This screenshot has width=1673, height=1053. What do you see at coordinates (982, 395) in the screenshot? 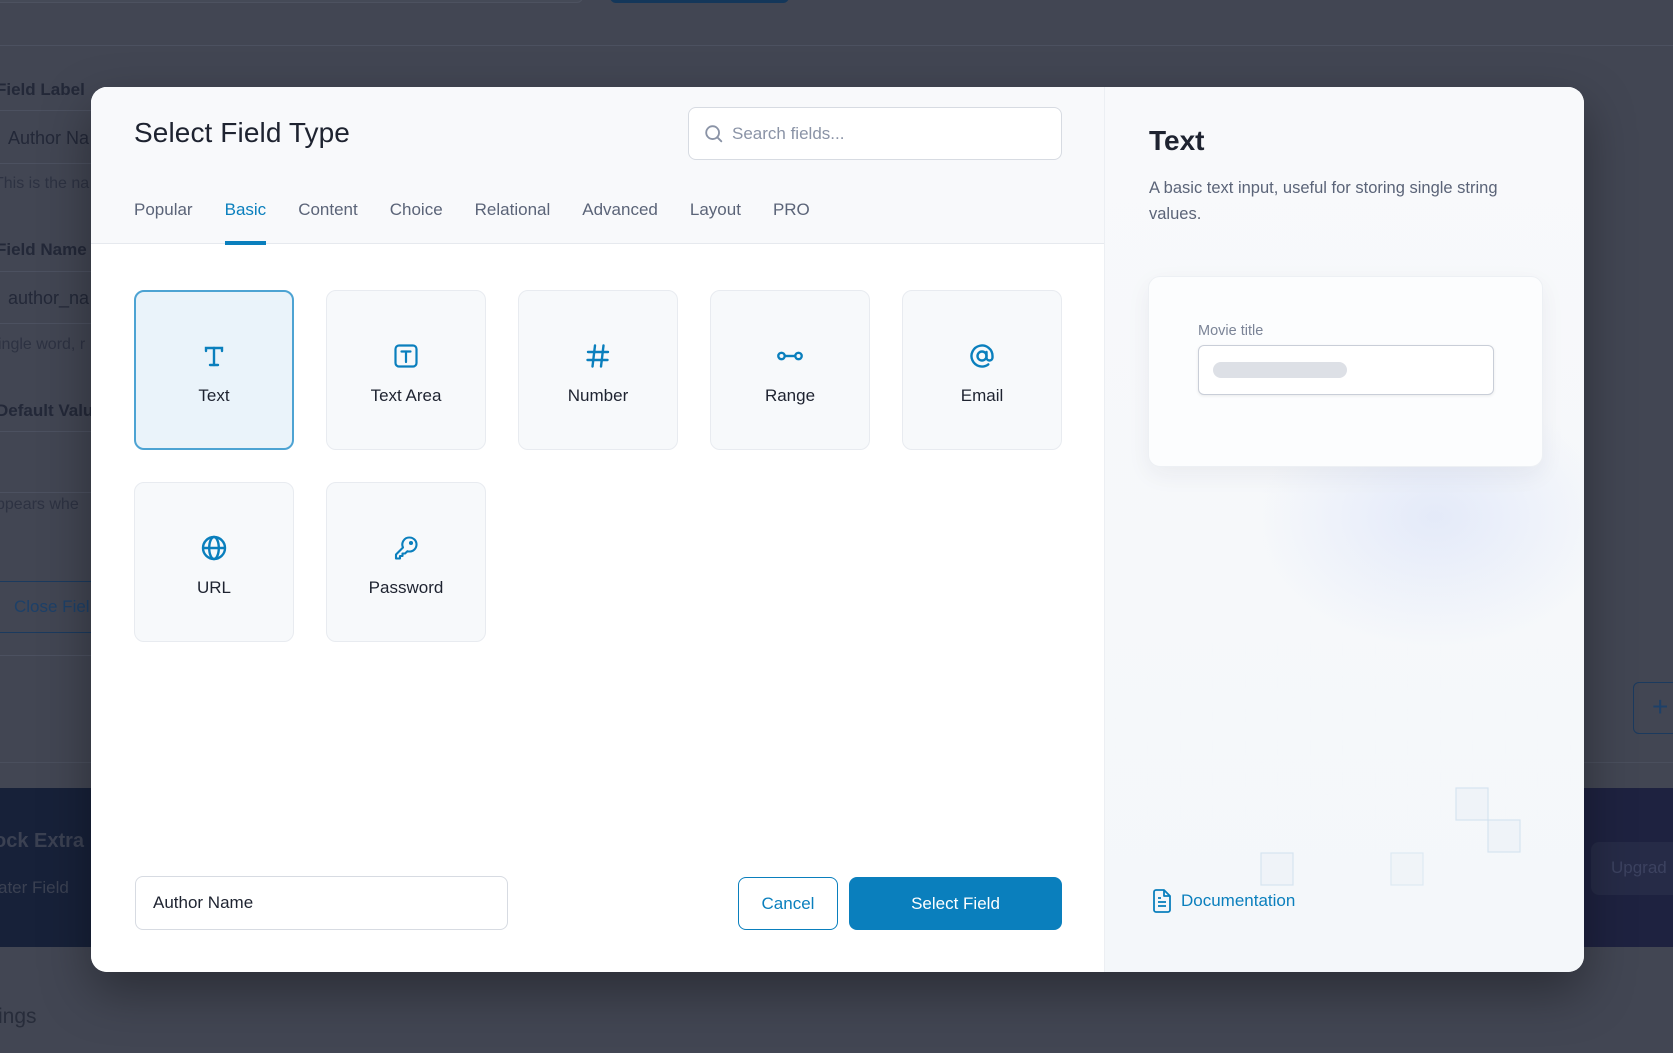
I see `field-type-label: Email` at bounding box center [982, 395].